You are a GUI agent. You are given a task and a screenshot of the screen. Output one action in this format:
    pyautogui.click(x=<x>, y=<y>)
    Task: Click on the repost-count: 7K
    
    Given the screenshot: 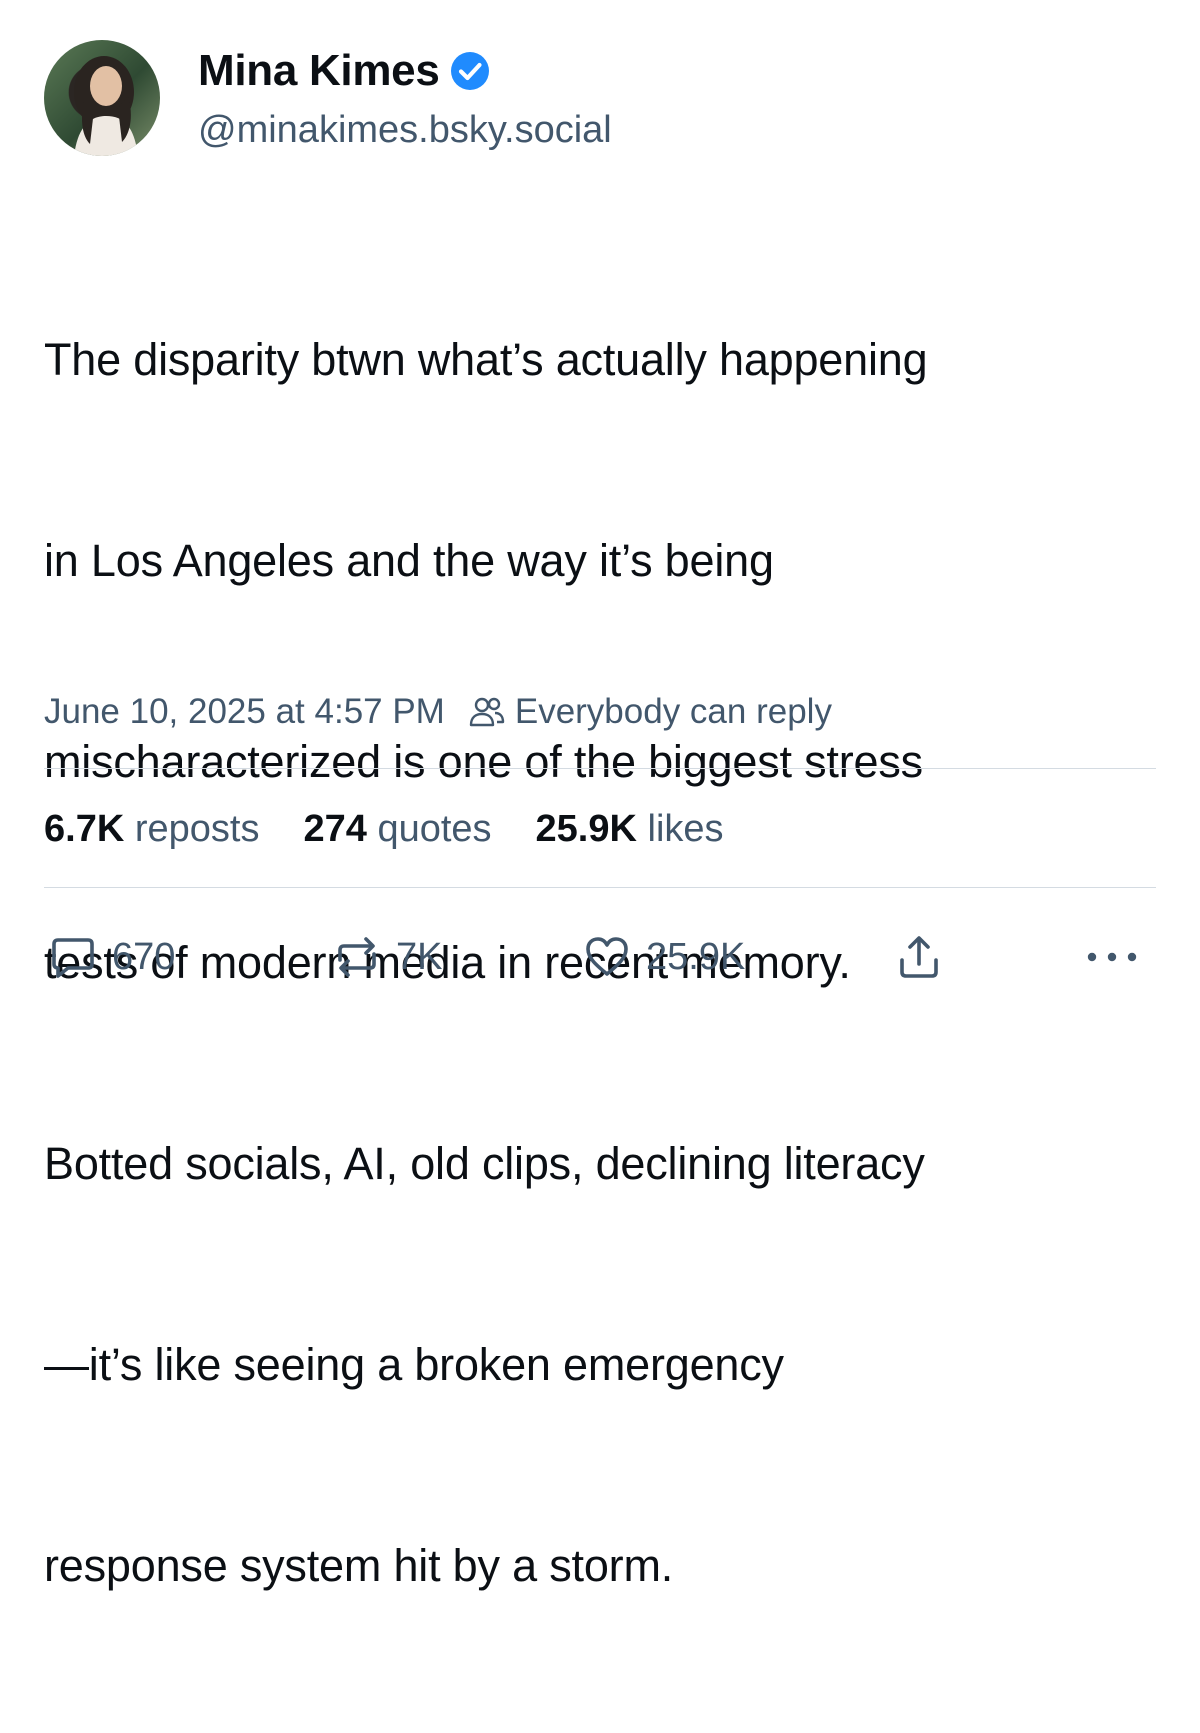 What is the action you would take?
    pyautogui.click(x=419, y=956)
    